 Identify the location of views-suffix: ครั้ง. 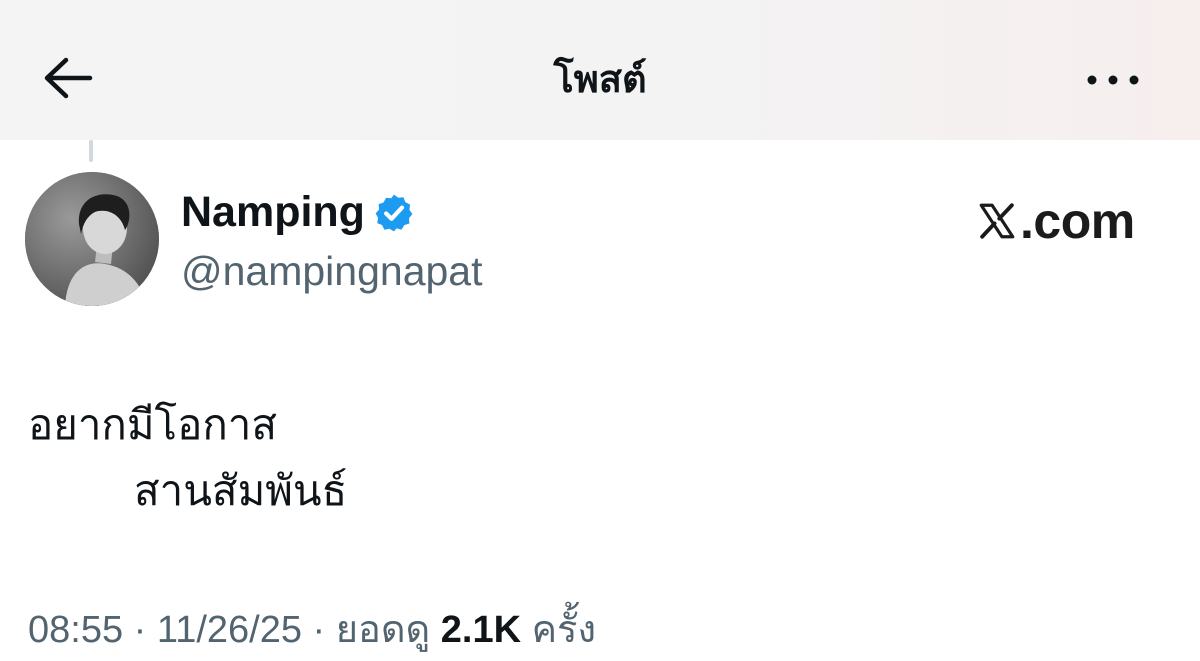
(564, 629).